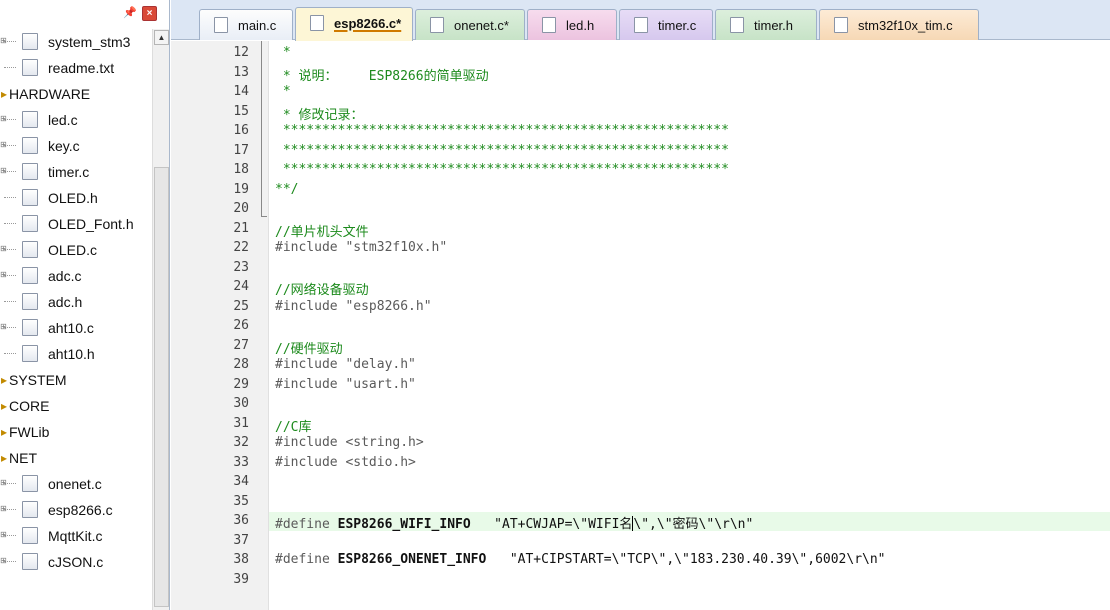 This screenshot has height=610, width=1110. I want to click on tree-file-item: ⊞ system_stm3, so click(76, 42).